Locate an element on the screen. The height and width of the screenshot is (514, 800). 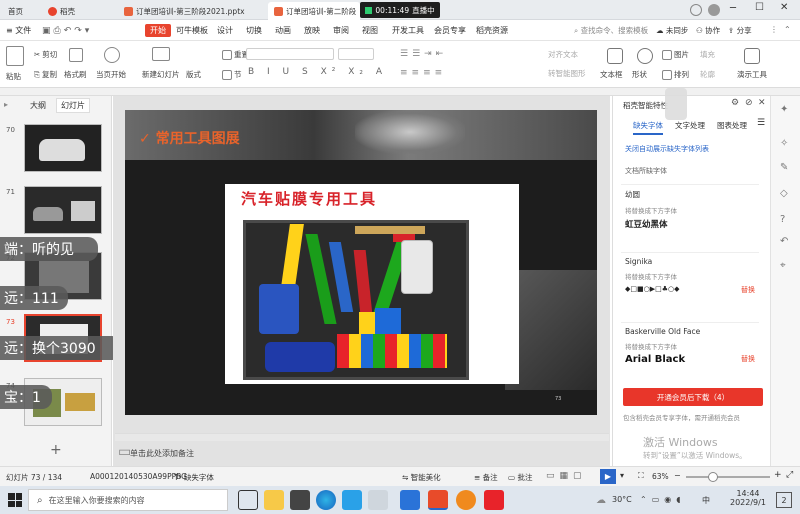
edge-icon is located at coordinates (326, 500).